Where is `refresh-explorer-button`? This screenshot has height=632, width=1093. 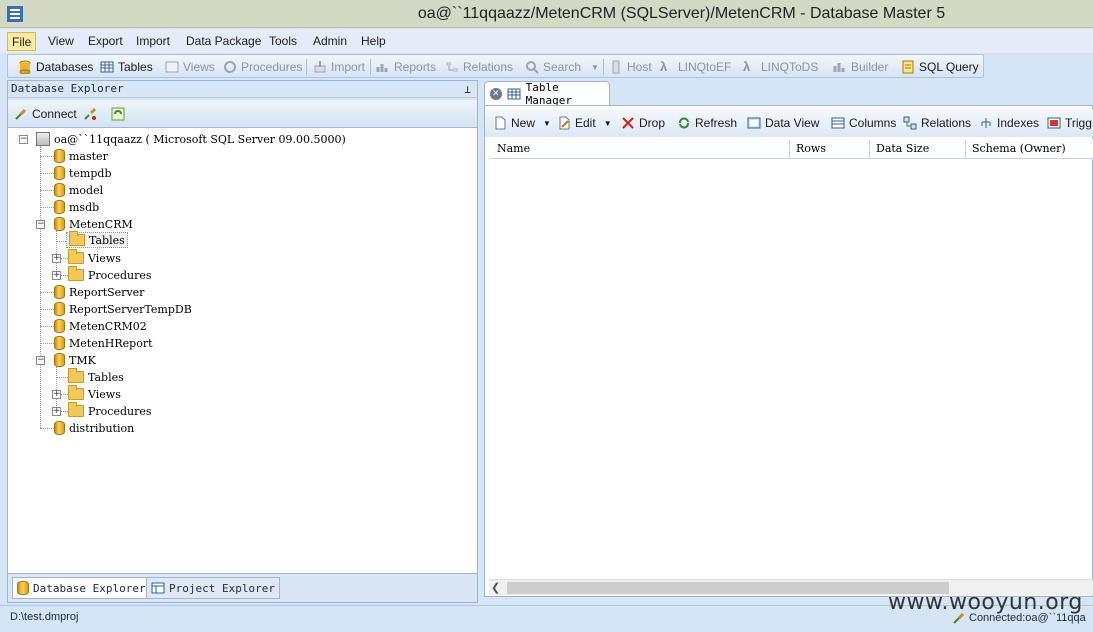
refresh-explorer-button is located at coordinates (118, 114).